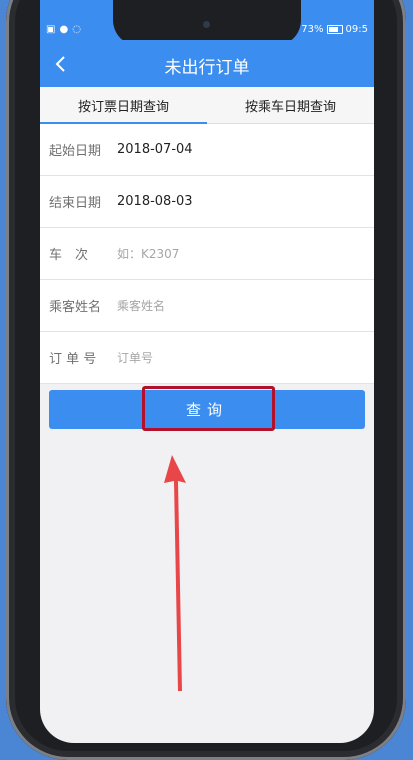 Image resolution: width=413 pixels, height=760 pixels. I want to click on tab-booking-date: 按订票日期查询, so click(123, 105).